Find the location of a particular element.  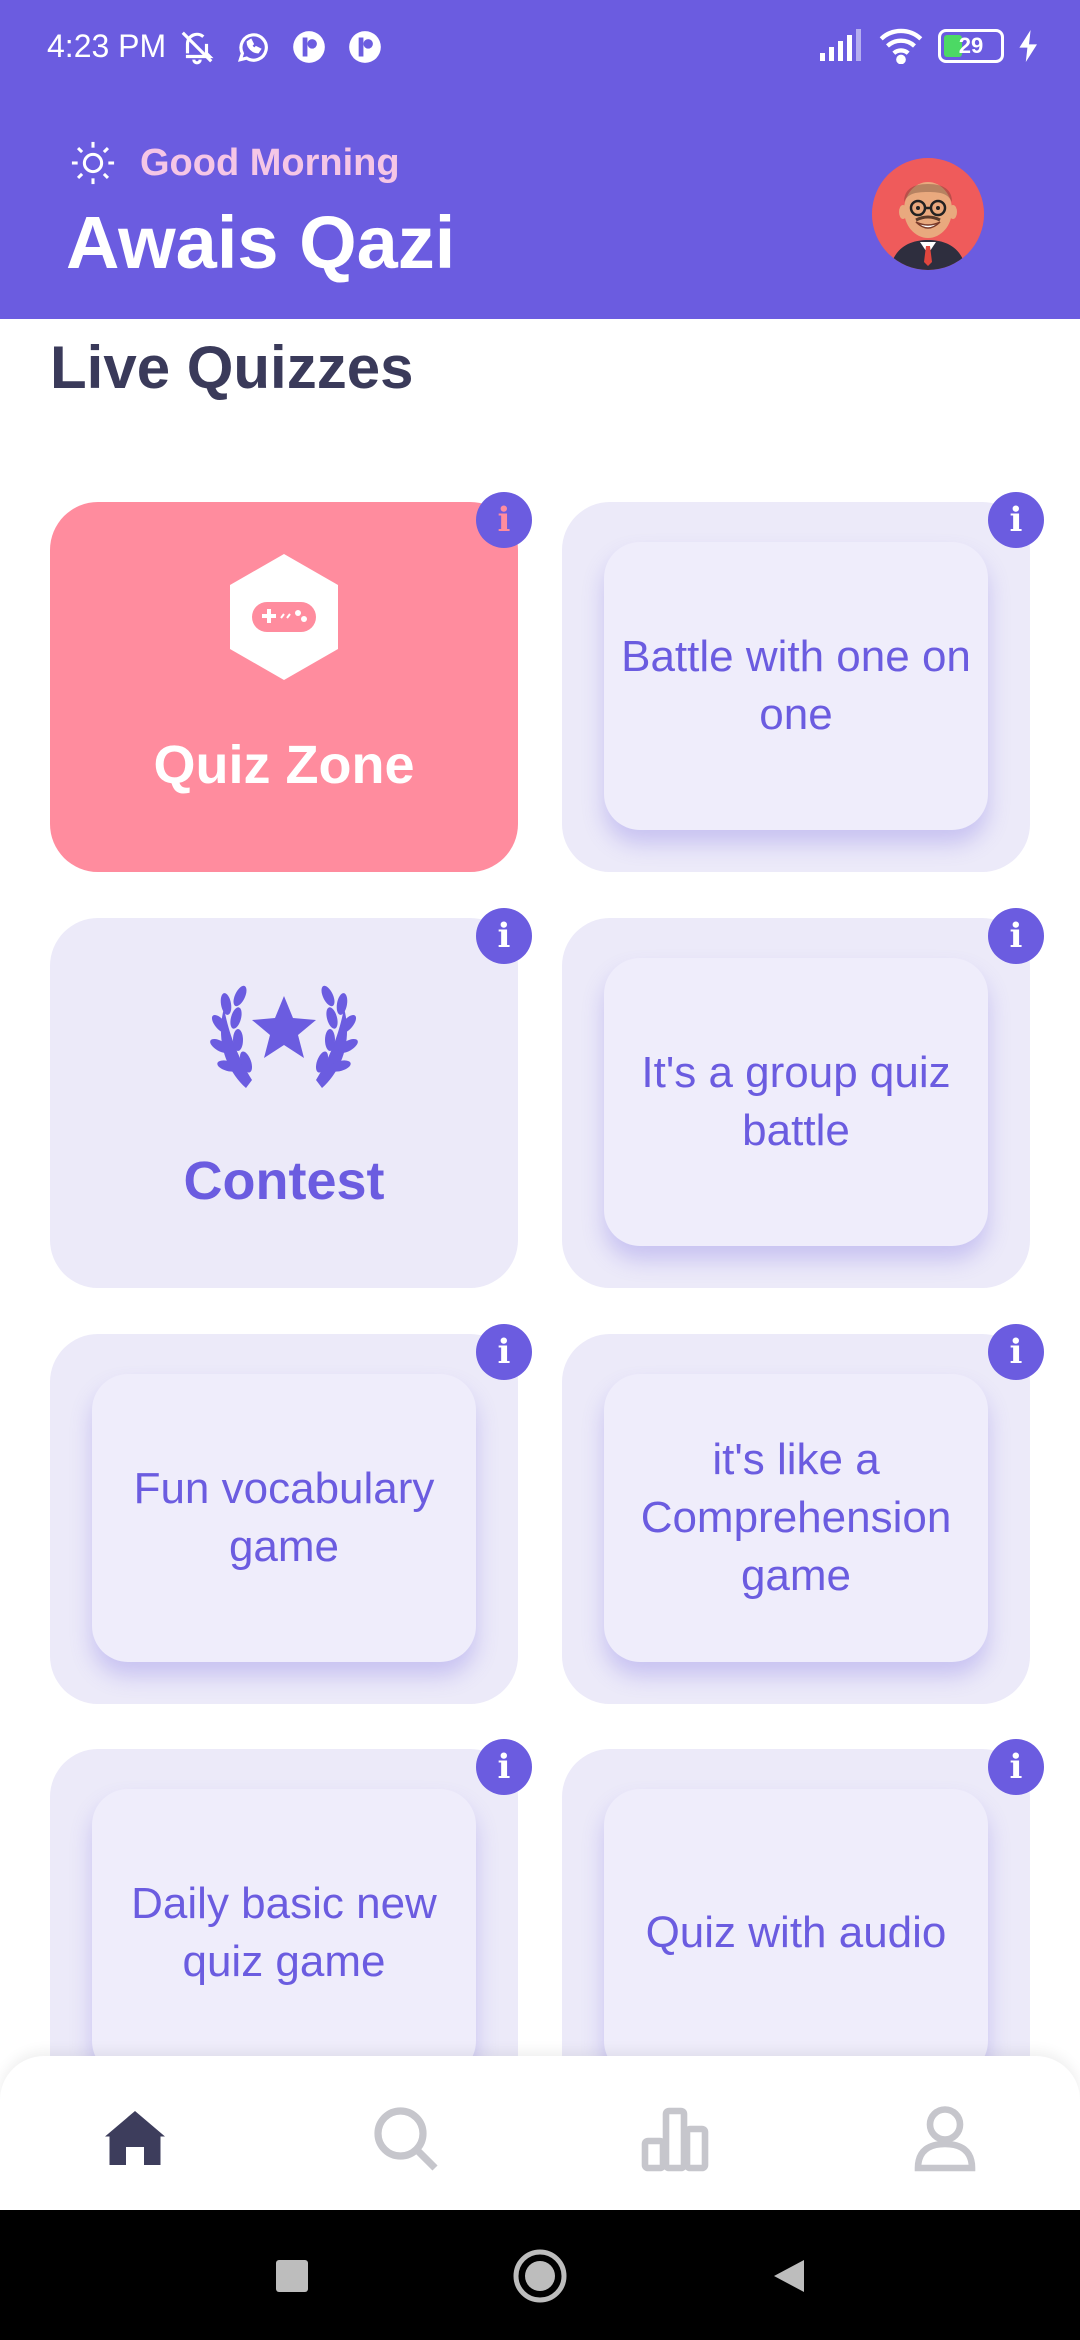

bottom-navigation is located at coordinates (540, 2133).